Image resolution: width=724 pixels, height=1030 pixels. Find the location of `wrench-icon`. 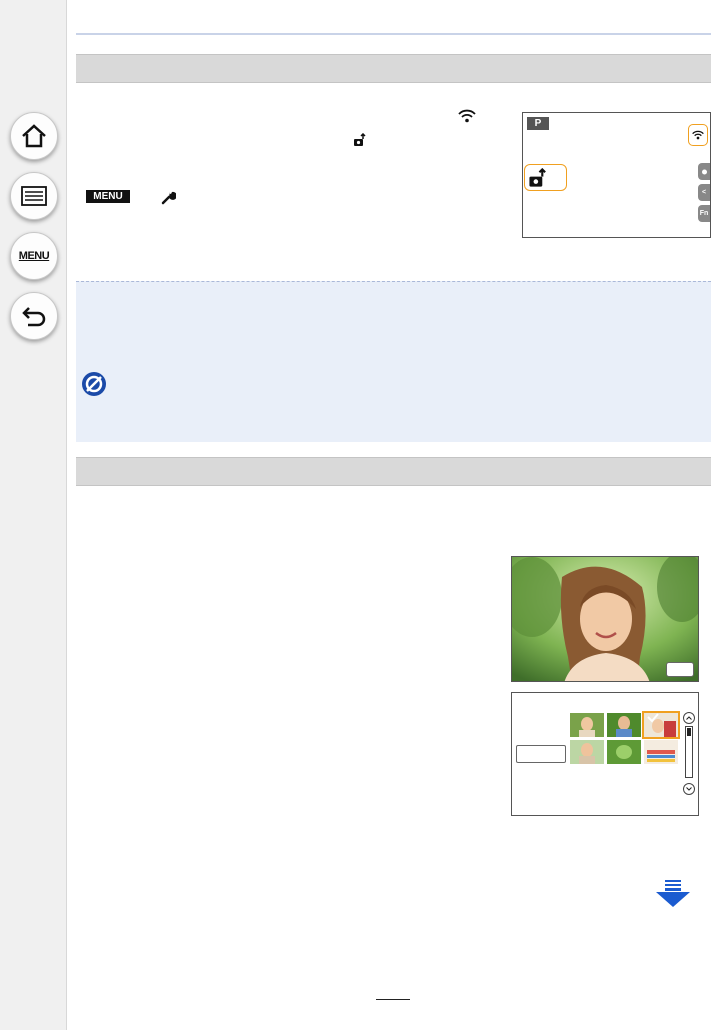

wrench-icon is located at coordinates (168, 199).